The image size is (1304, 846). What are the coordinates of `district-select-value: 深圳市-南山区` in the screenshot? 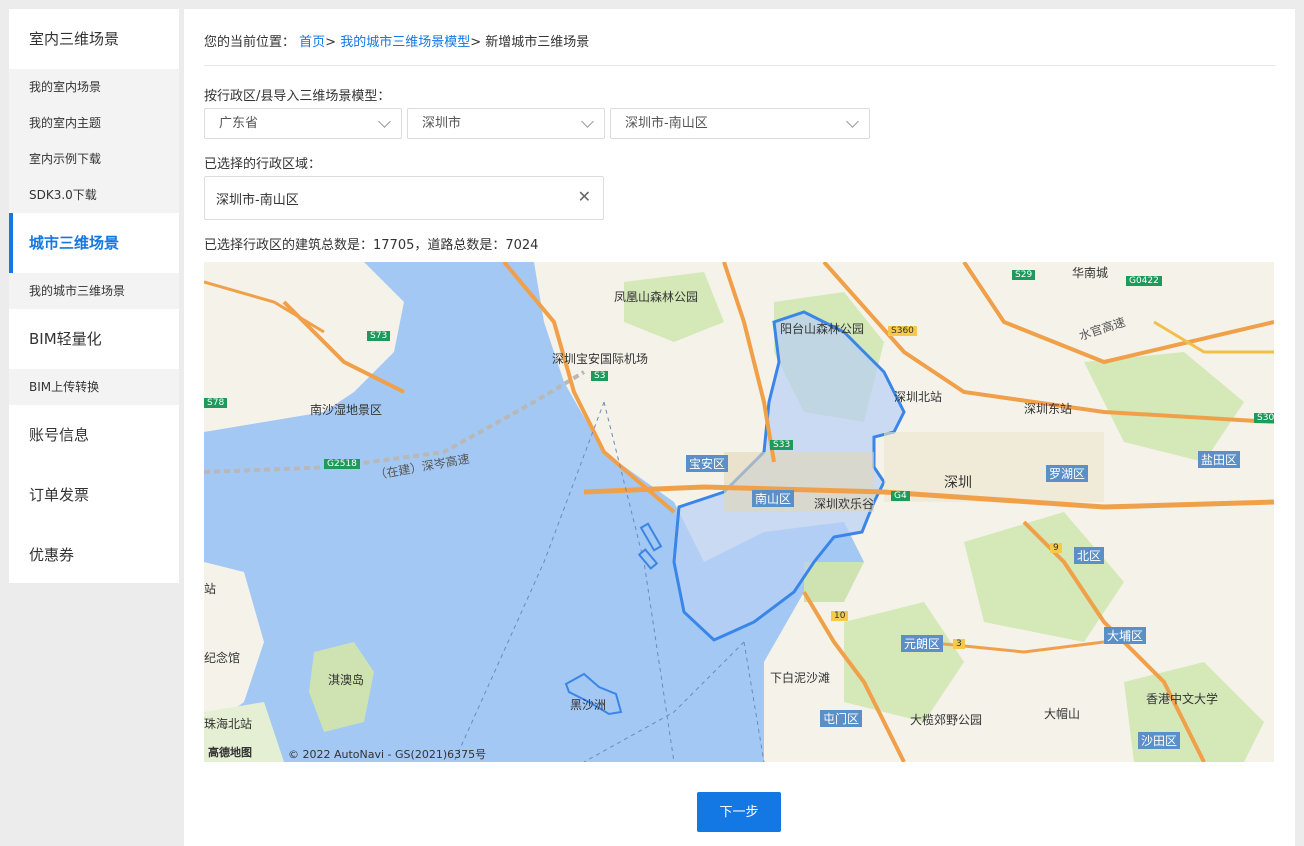 It's located at (666, 123).